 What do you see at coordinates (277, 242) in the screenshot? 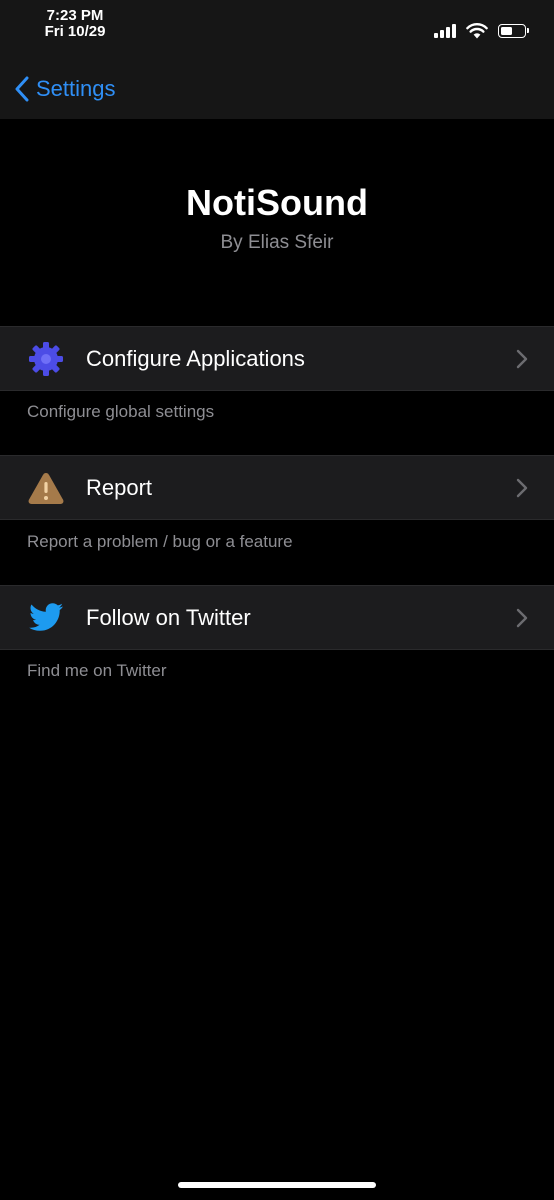
I see `page-subtitle: By Elias Sfeir` at bounding box center [277, 242].